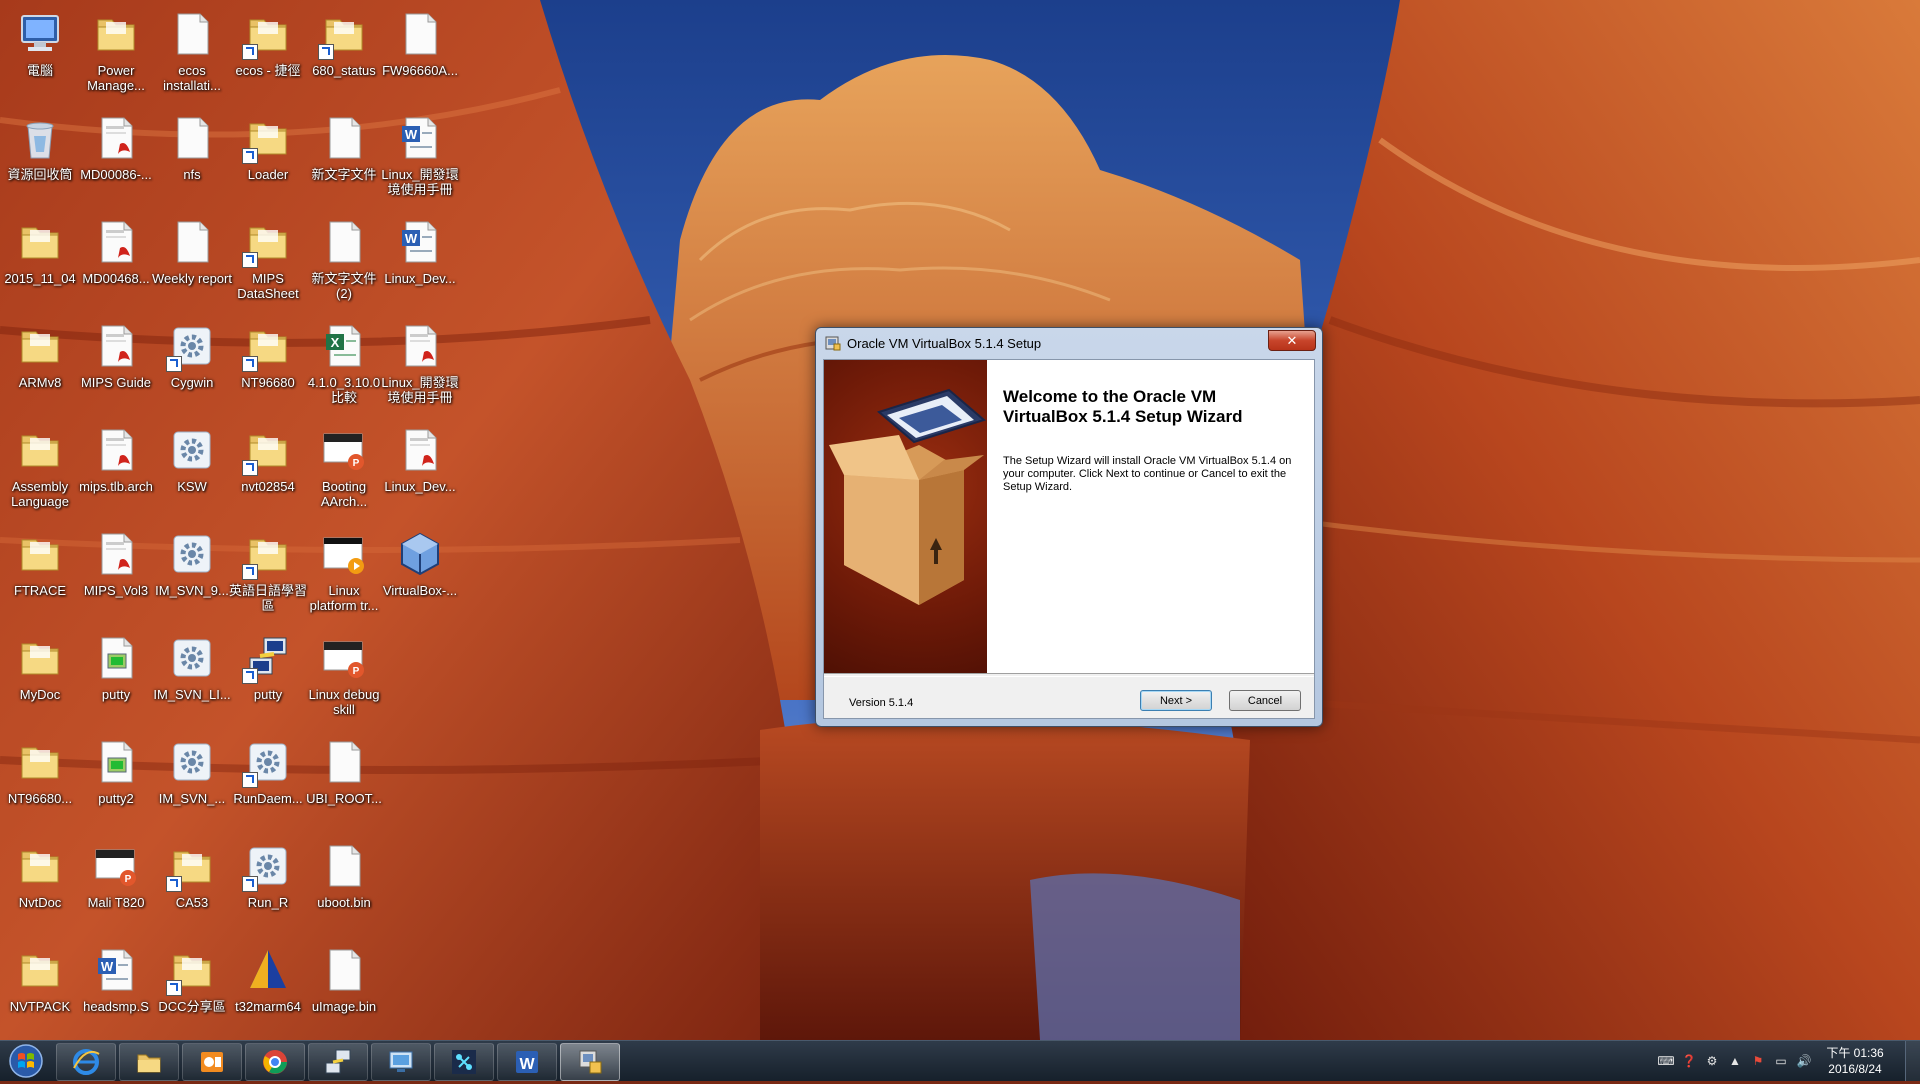  I want to click on installer-icon, so click(833, 343).